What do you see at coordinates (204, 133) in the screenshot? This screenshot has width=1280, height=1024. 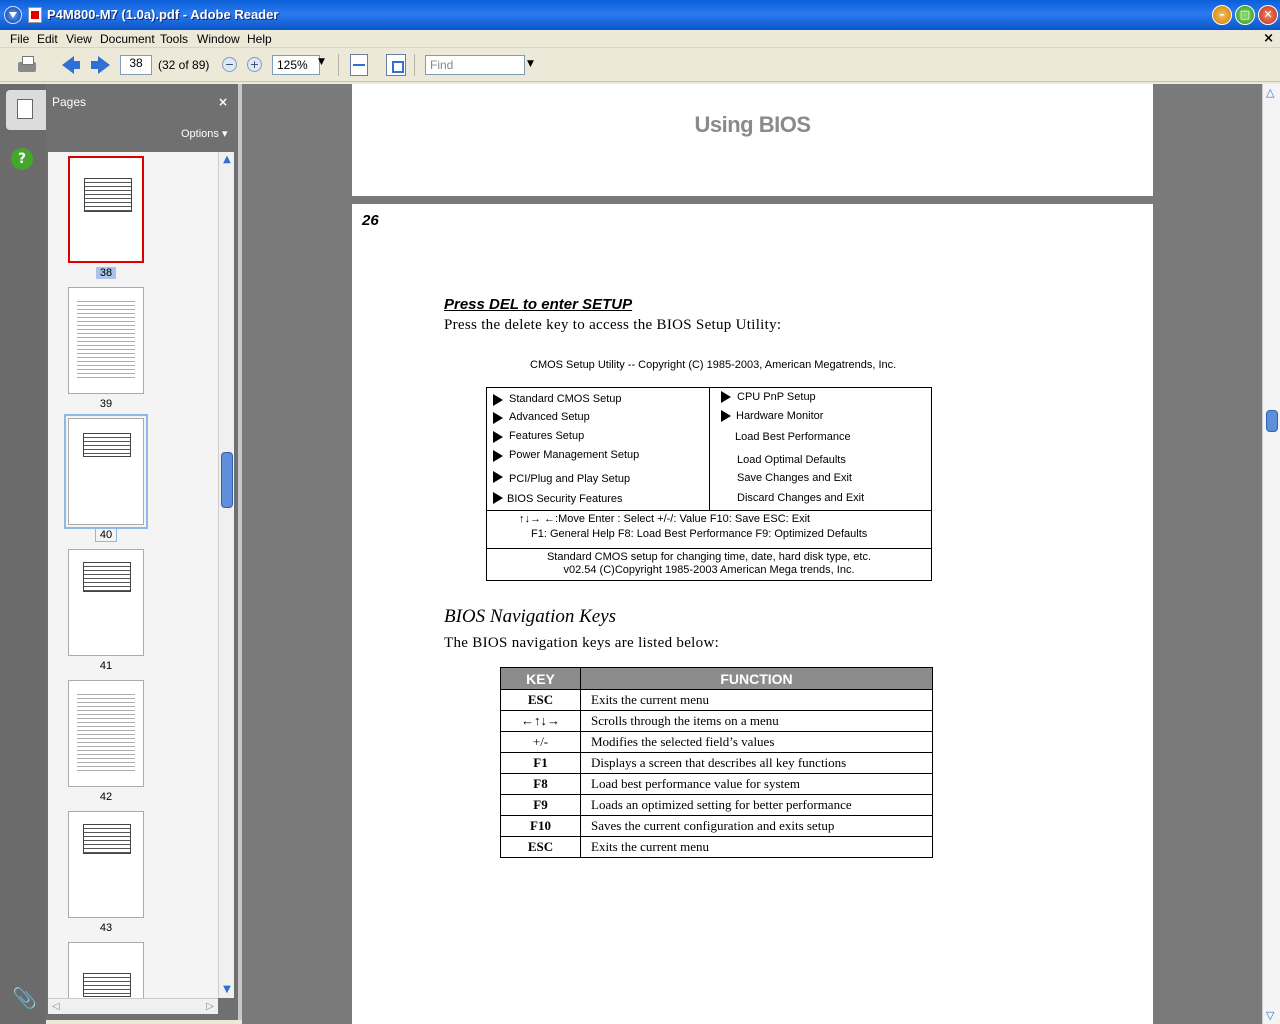 I see `pages-options-button: Options ▾` at bounding box center [204, 133].